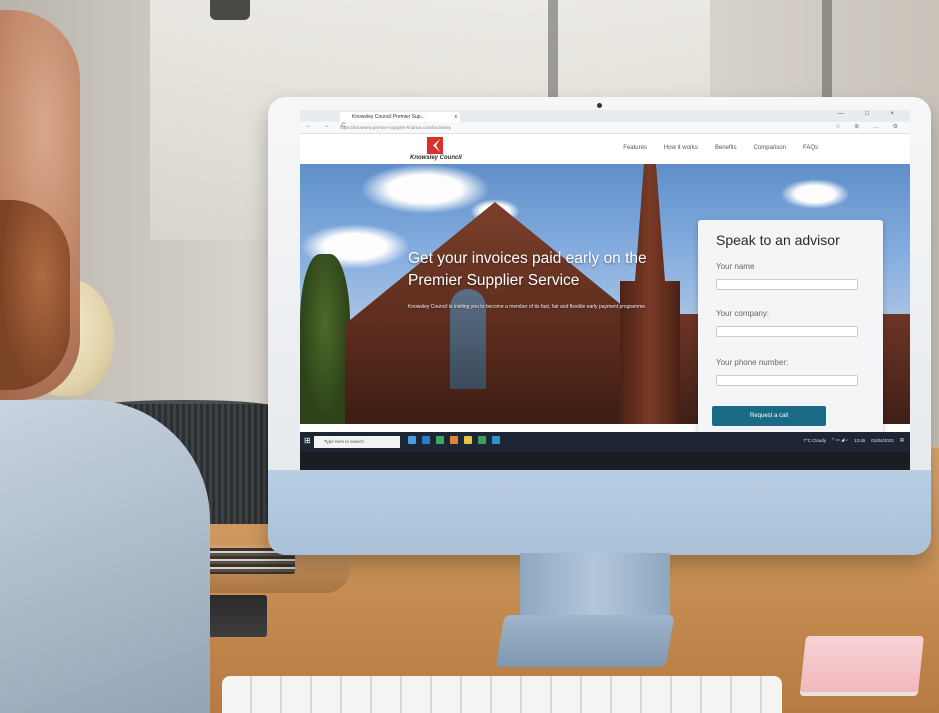  I want to click on chrome-icon, so click(496, 440).